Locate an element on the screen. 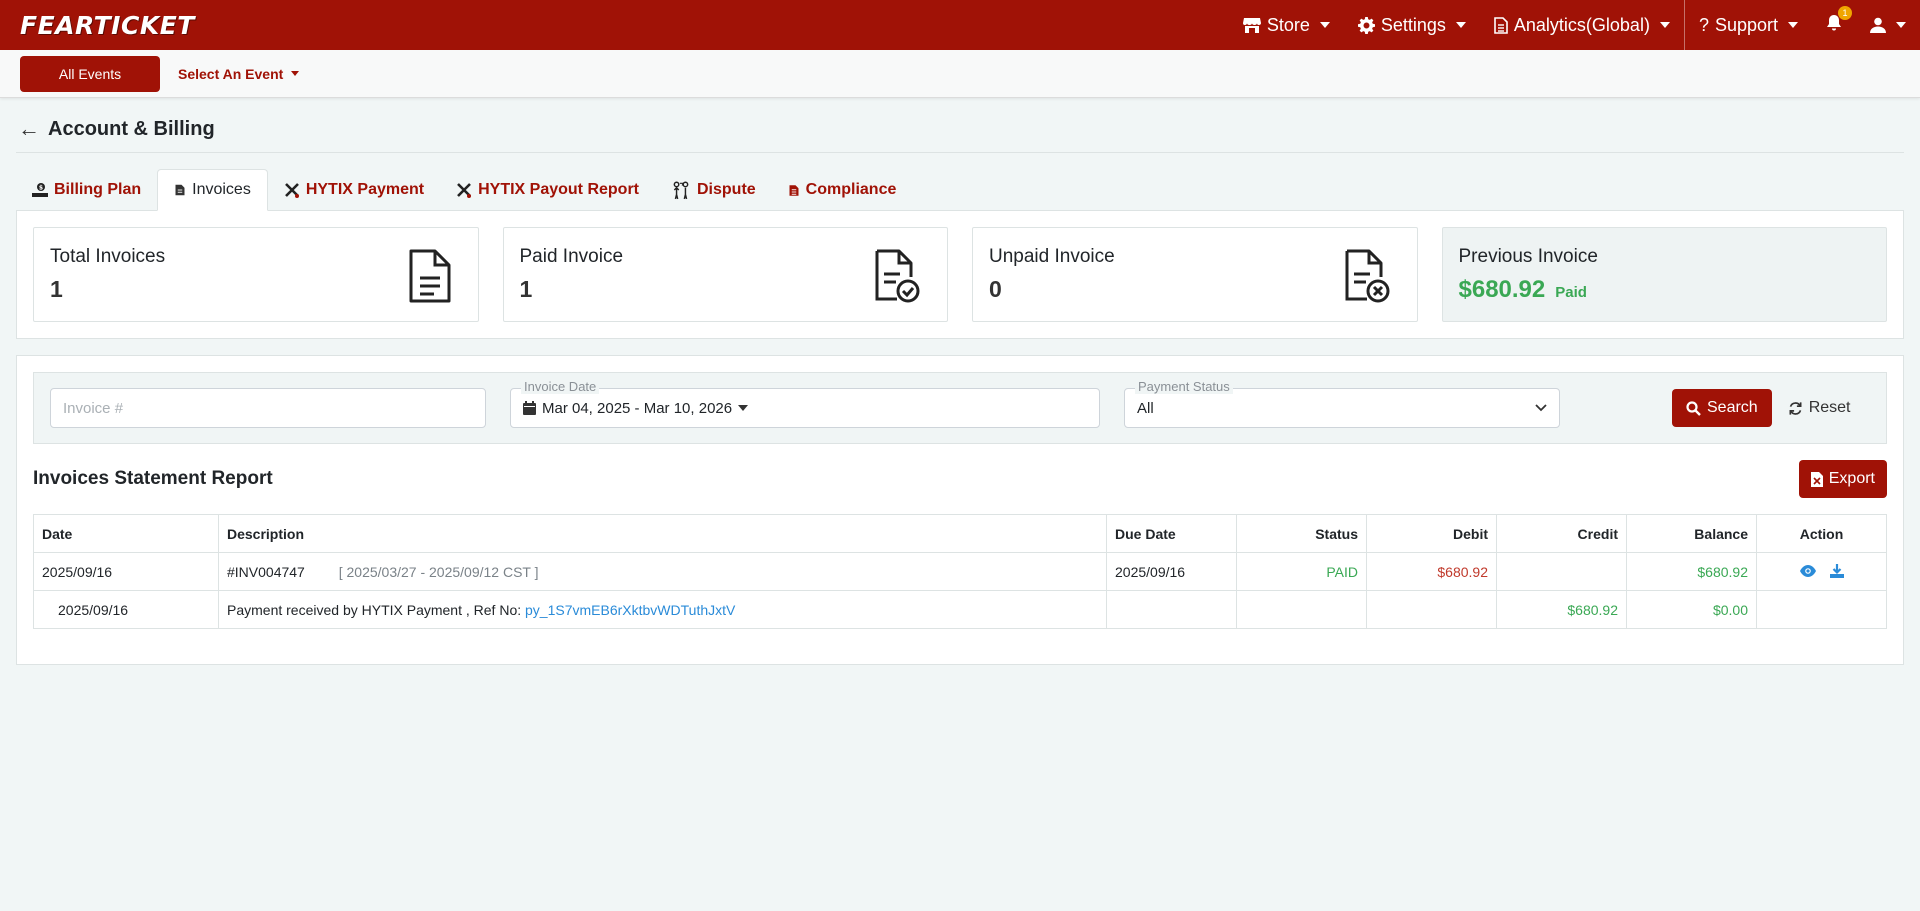  refresh-icon is located at coordinates (1795, 408).